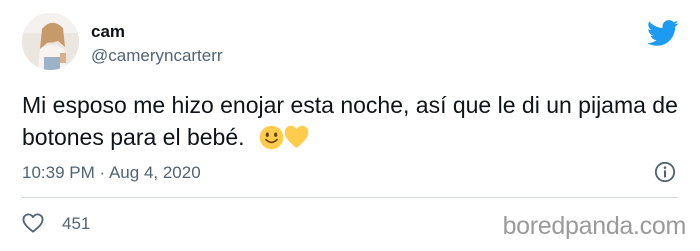 Image resolution: width=700 pixels, height=251 pixels. Describe the element at coordinates (350, 197) in the screenshot. I see `divider` at that location.